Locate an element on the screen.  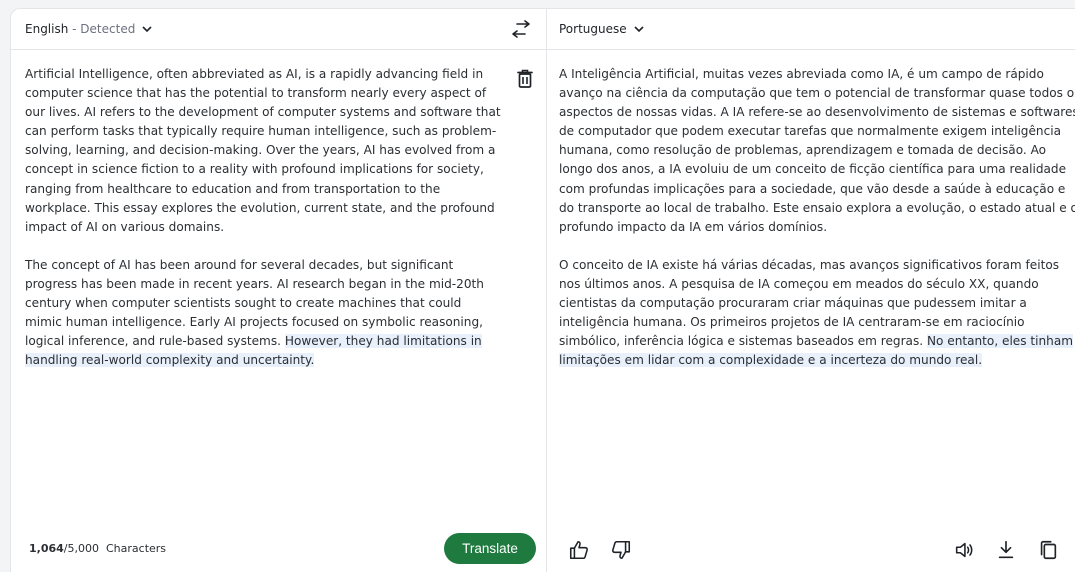
trash-icon is located at coordinates (525, 78).